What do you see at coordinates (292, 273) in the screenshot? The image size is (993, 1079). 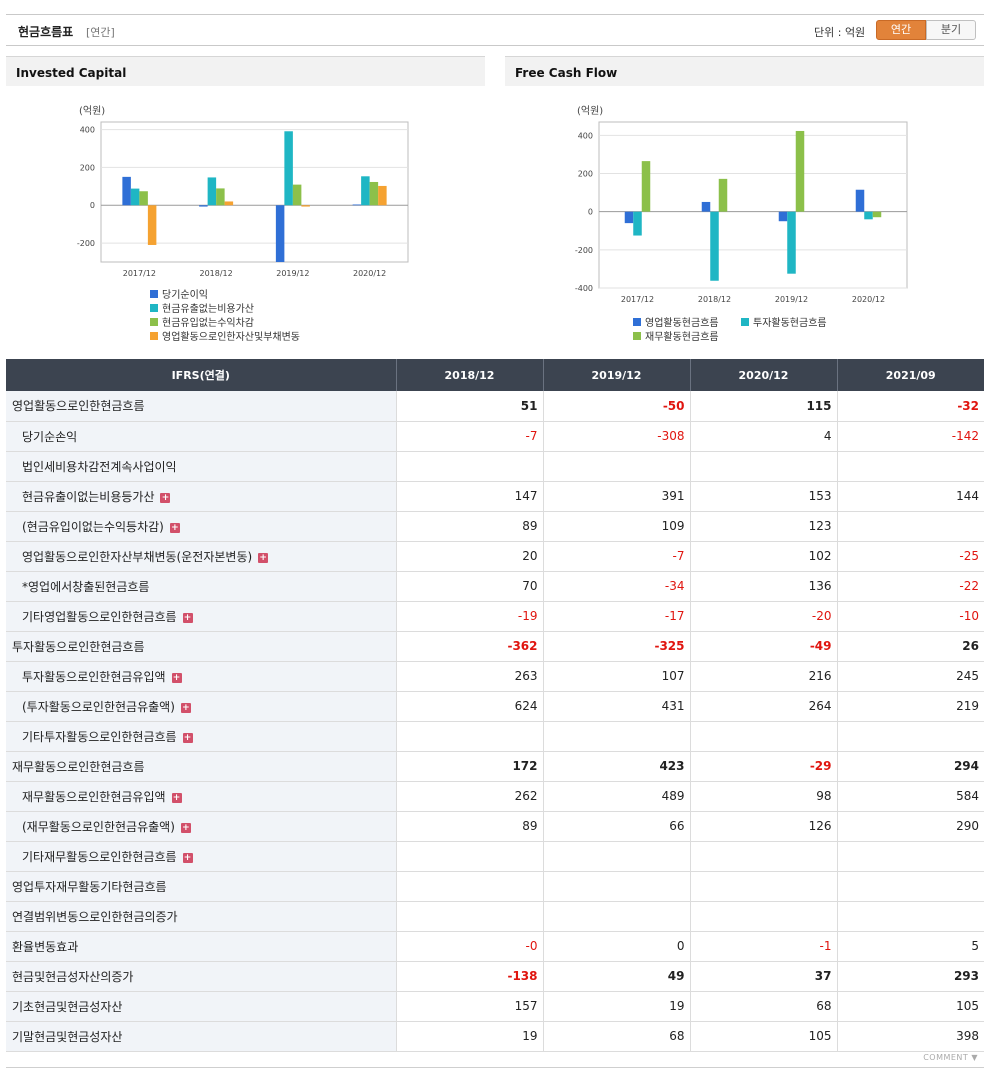 I see `x-tick-label: 2019/12` at bounding box center [292, 273].